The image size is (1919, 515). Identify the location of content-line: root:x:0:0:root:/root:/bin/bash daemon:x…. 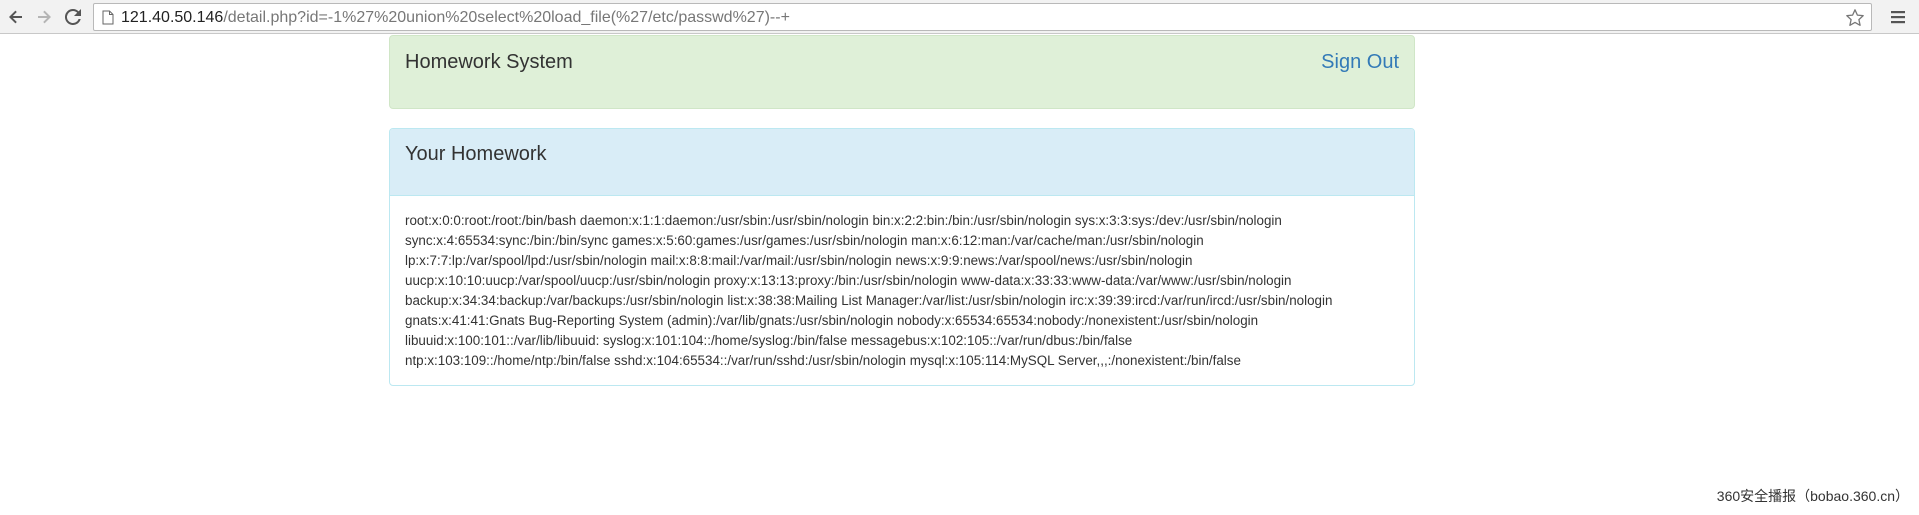
(843, 220).